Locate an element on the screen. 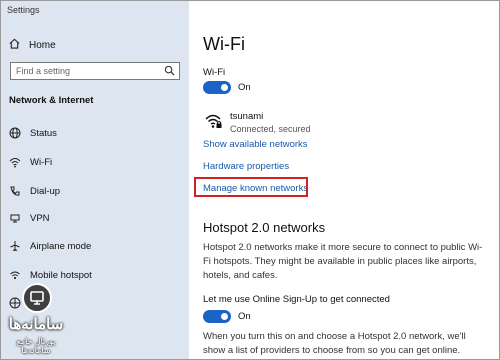 Image resolution: width=500 pixels, height=360 pixels. network-status: Connected, secured is located at coordinates (270, 129).